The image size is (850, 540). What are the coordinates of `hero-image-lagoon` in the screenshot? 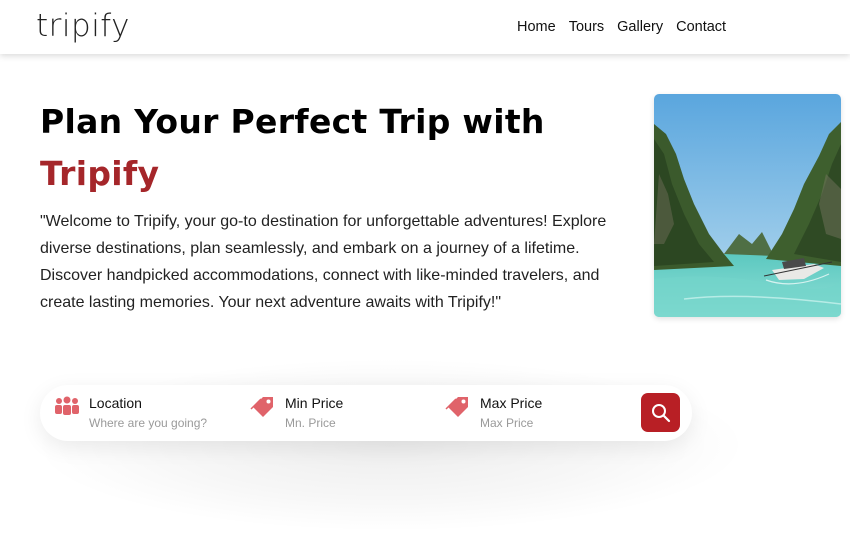 It's located at (747, 205).